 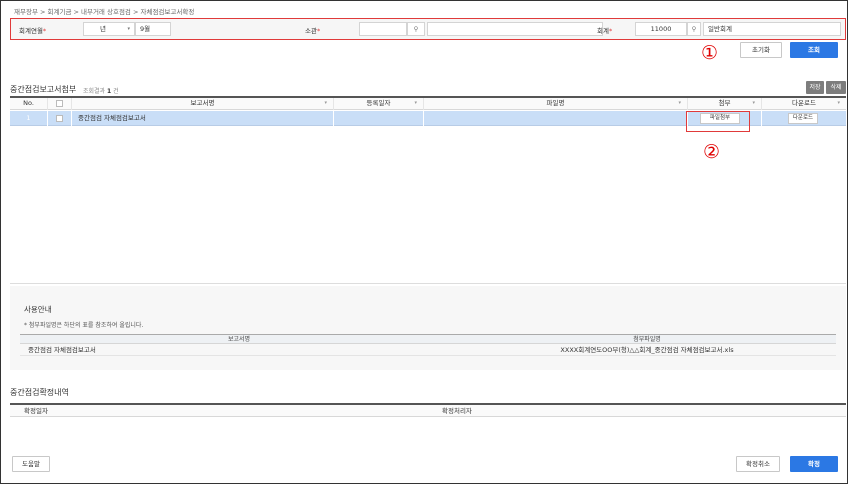 I want to click on col-attach: 첨부 ▾, so click(x=725, y=104).